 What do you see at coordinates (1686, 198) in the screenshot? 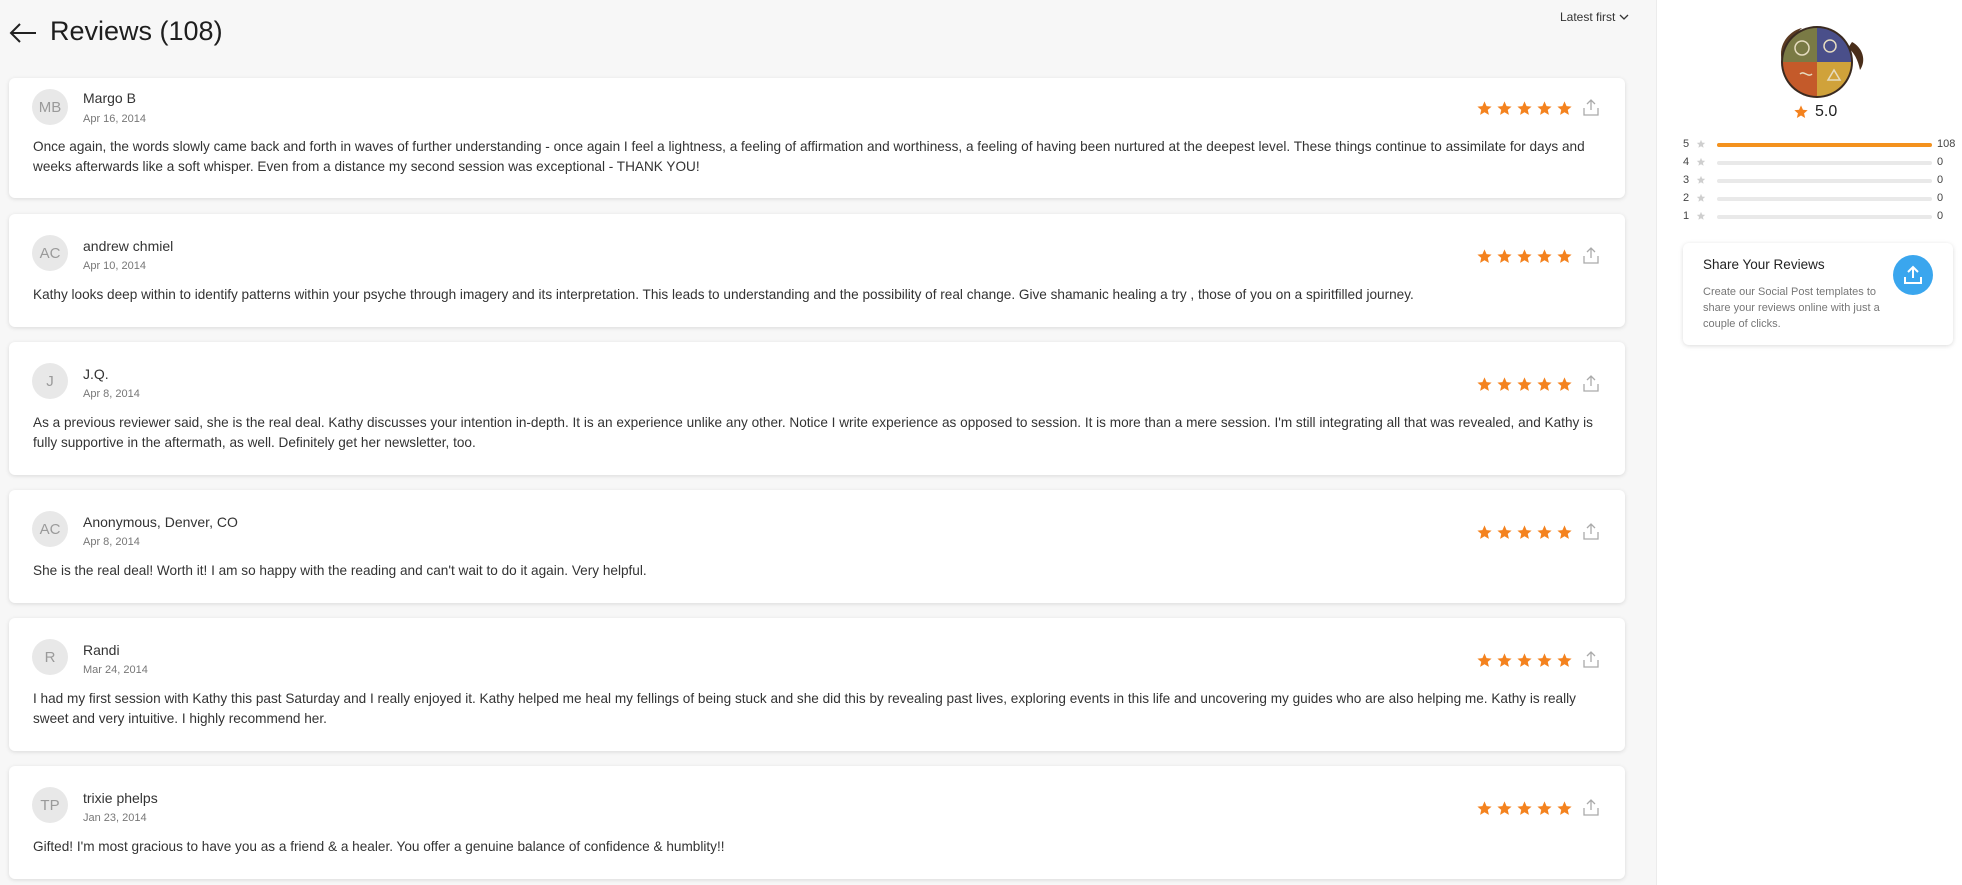
I see `bar-star-level: 2` at bounding box center [1686, 198].